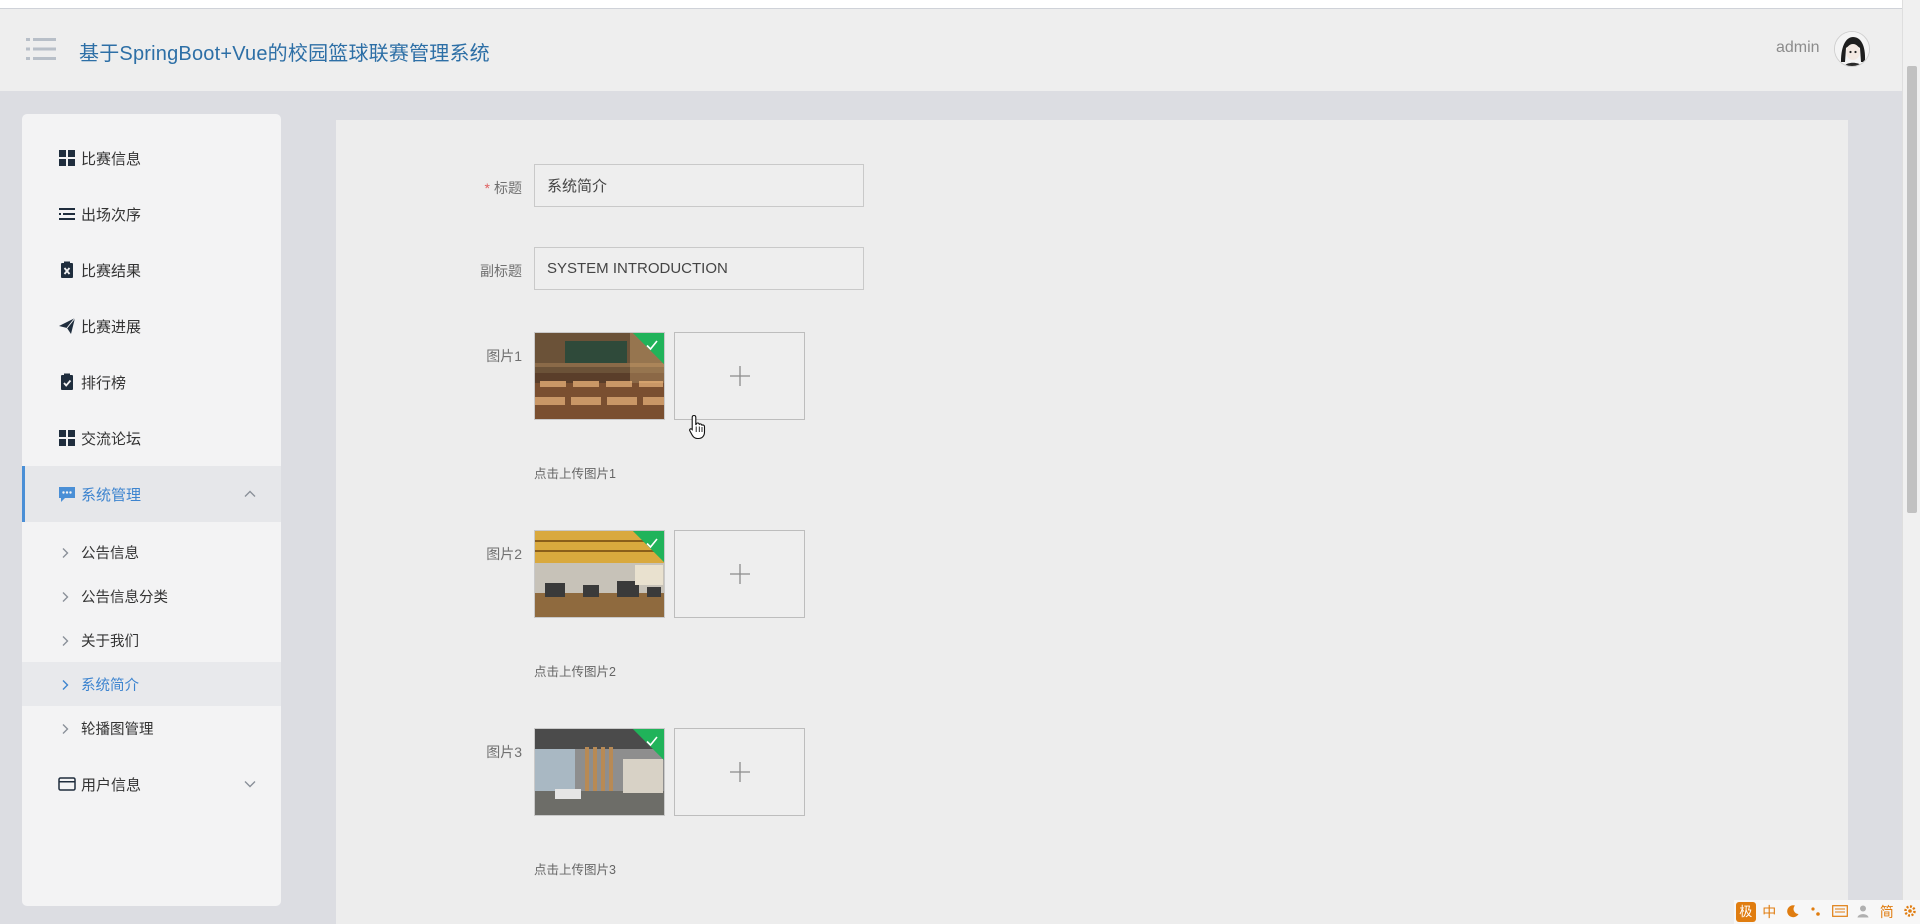 This screenshot has height=924, width=1920. What do you see at coordinates (151, 784) in the screenshot?
I see `sidebar-item-user-info: 用户信息` at bounding box center [151, 784].